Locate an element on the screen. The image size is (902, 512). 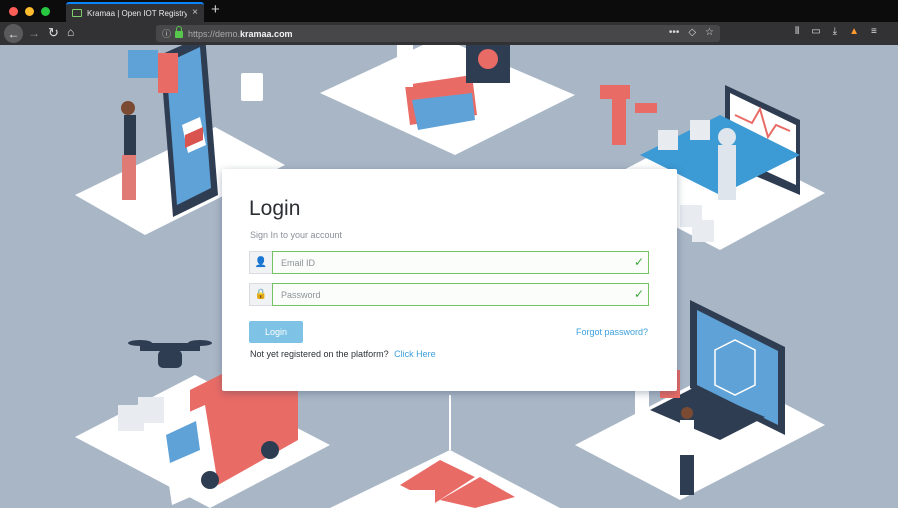
sidebar-icon: ▭ is located at coordinates (815, 31).